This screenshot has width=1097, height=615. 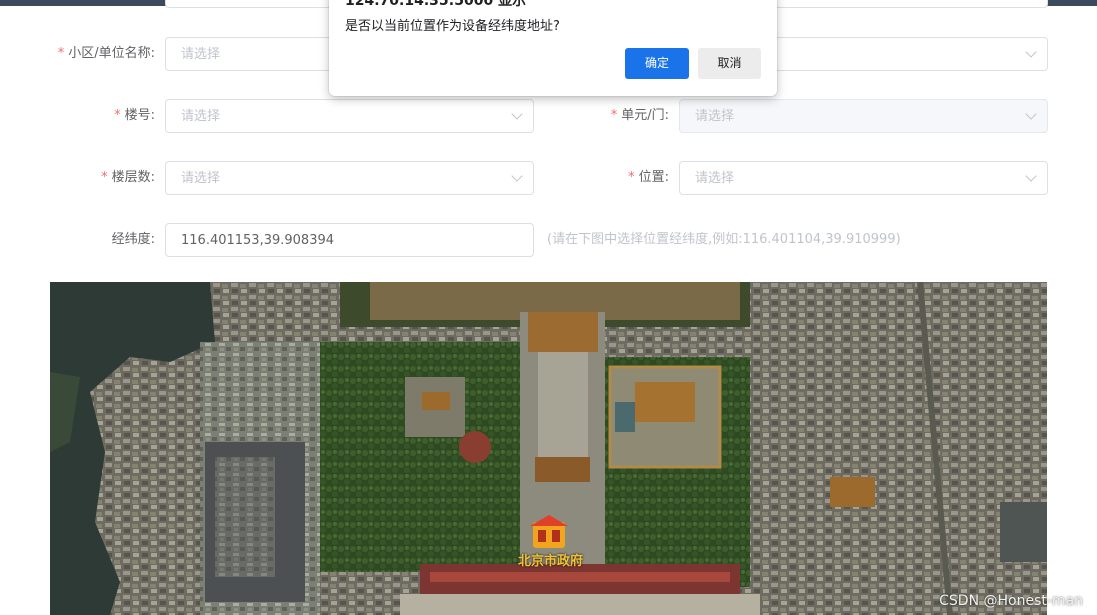 I want to click on unit-label-text: 单元/门:, so click(x=645, y=115).